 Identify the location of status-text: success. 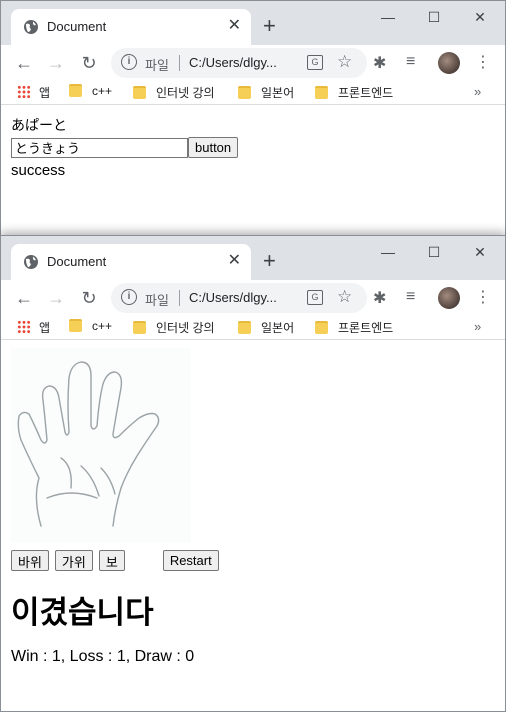
(38, 170).